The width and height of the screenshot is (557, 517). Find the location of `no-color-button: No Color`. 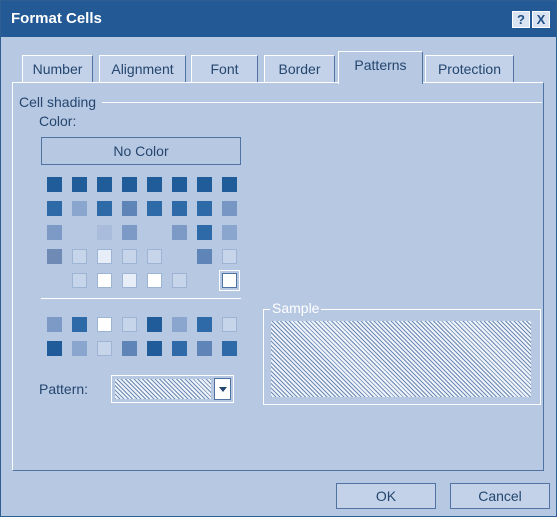

no-color-button: No Color is located at coordinates (141, 151).